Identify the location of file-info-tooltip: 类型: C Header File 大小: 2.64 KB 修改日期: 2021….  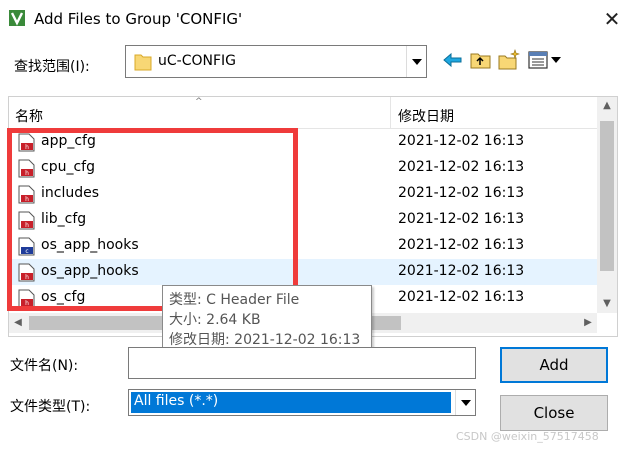
(267, 318).